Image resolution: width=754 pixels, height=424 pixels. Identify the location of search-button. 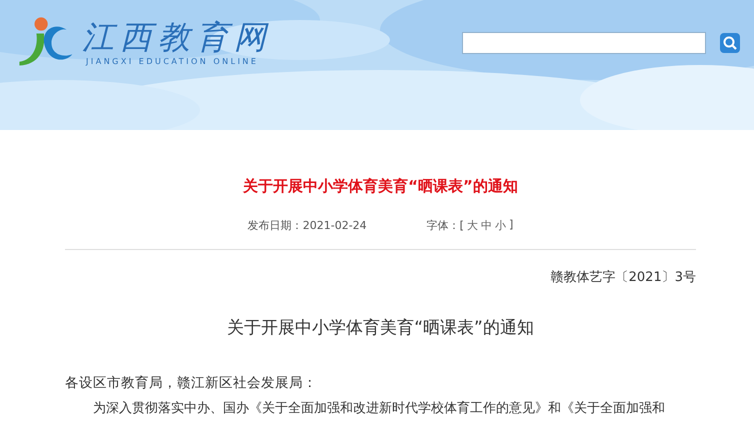
(730, 43).